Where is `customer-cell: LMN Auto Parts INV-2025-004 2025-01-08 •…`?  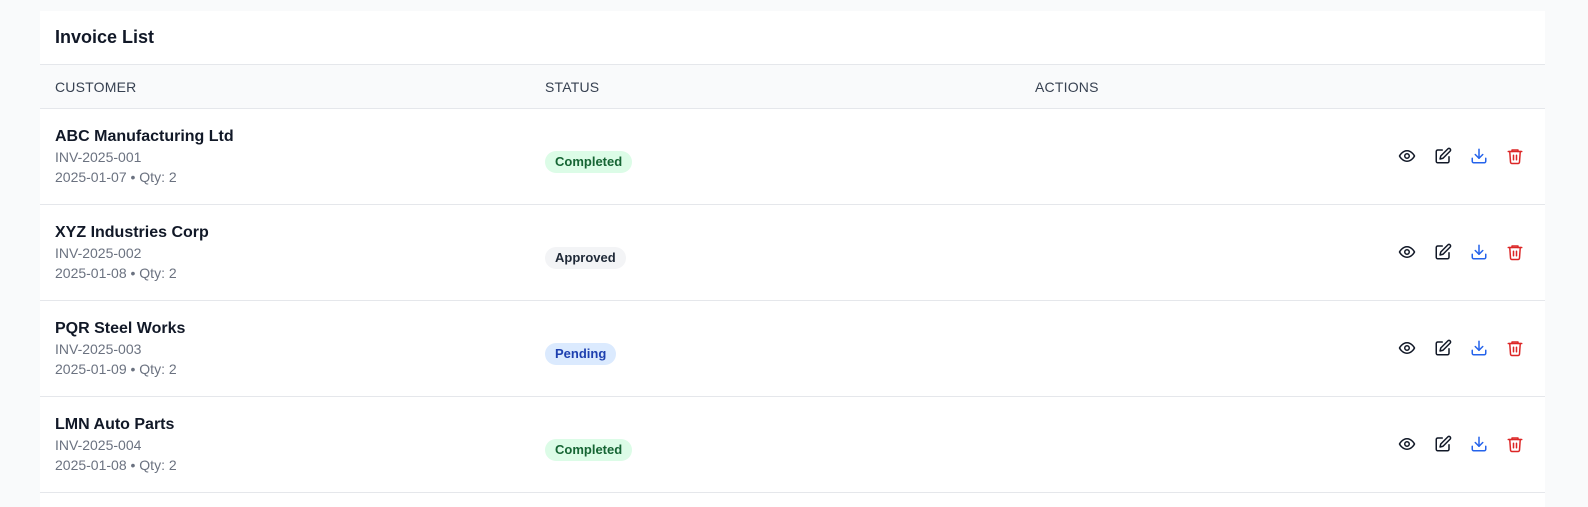 customer-cell: LMN Auto Parts INV-2025-004 2025-01-08 •… is located at coordinates (116, 445).